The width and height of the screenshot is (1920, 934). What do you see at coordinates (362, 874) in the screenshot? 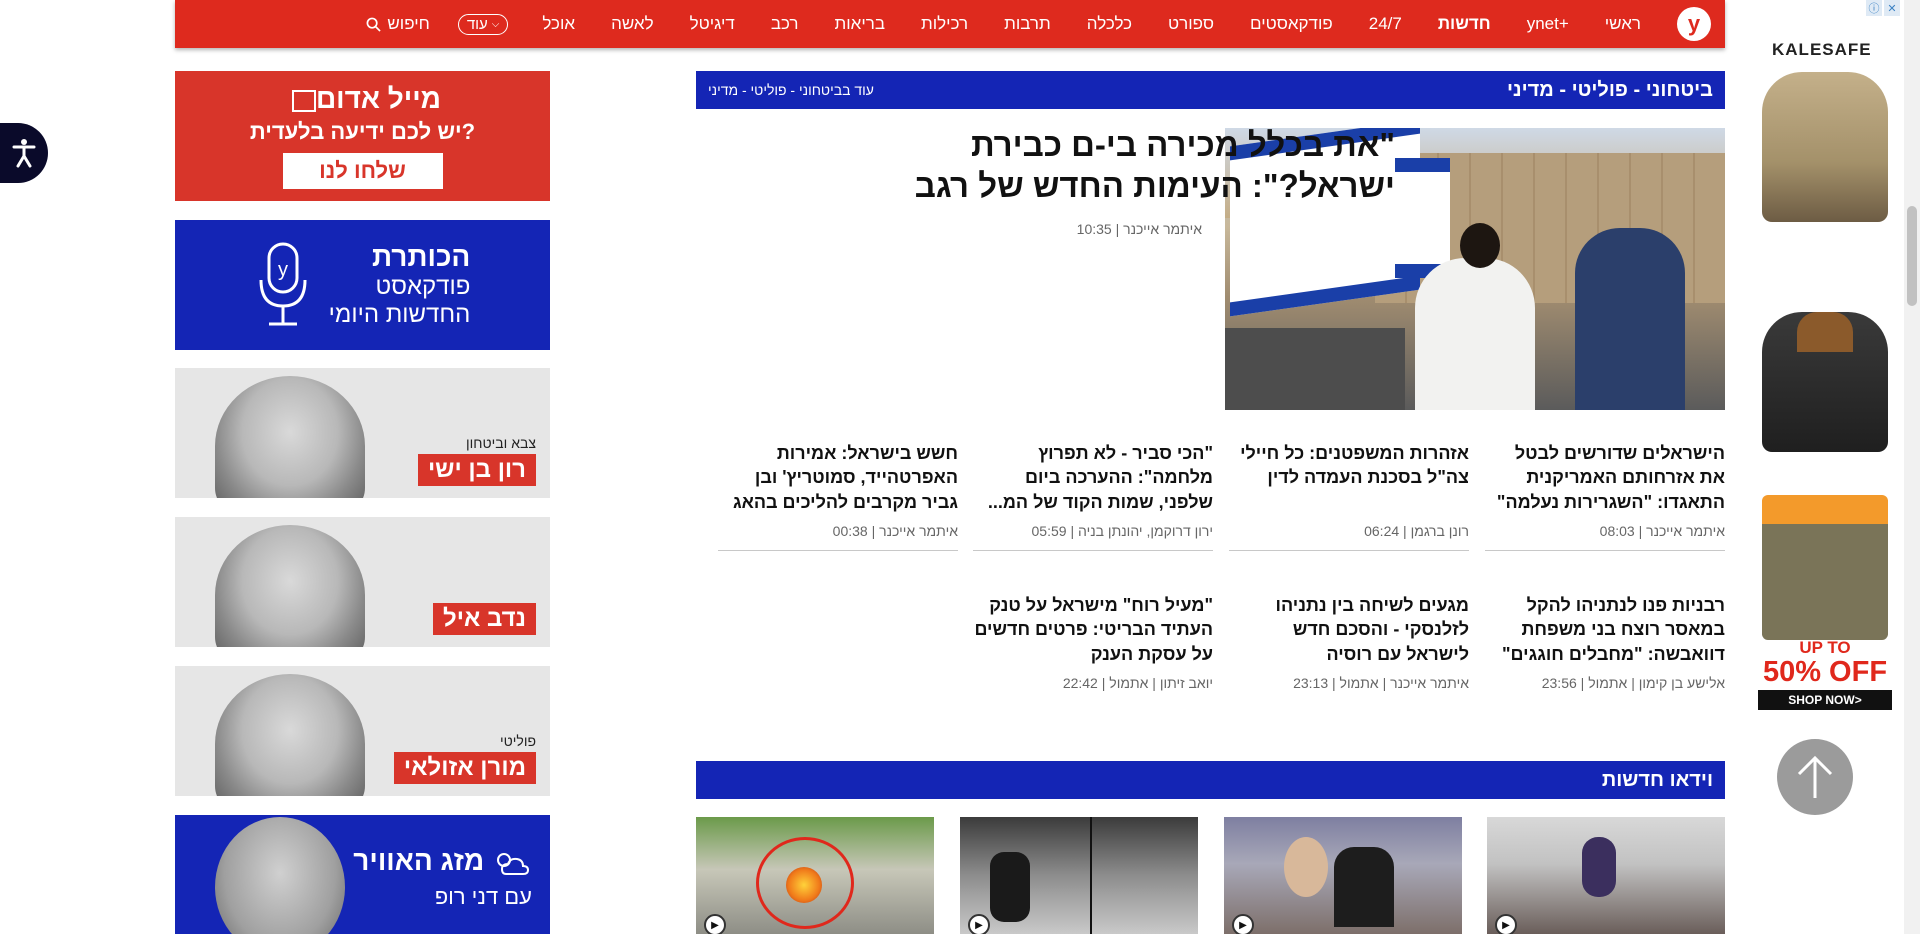
I see `weather-promo: מזג האוויר עם דני רופ` at bounding box center [362, 874].